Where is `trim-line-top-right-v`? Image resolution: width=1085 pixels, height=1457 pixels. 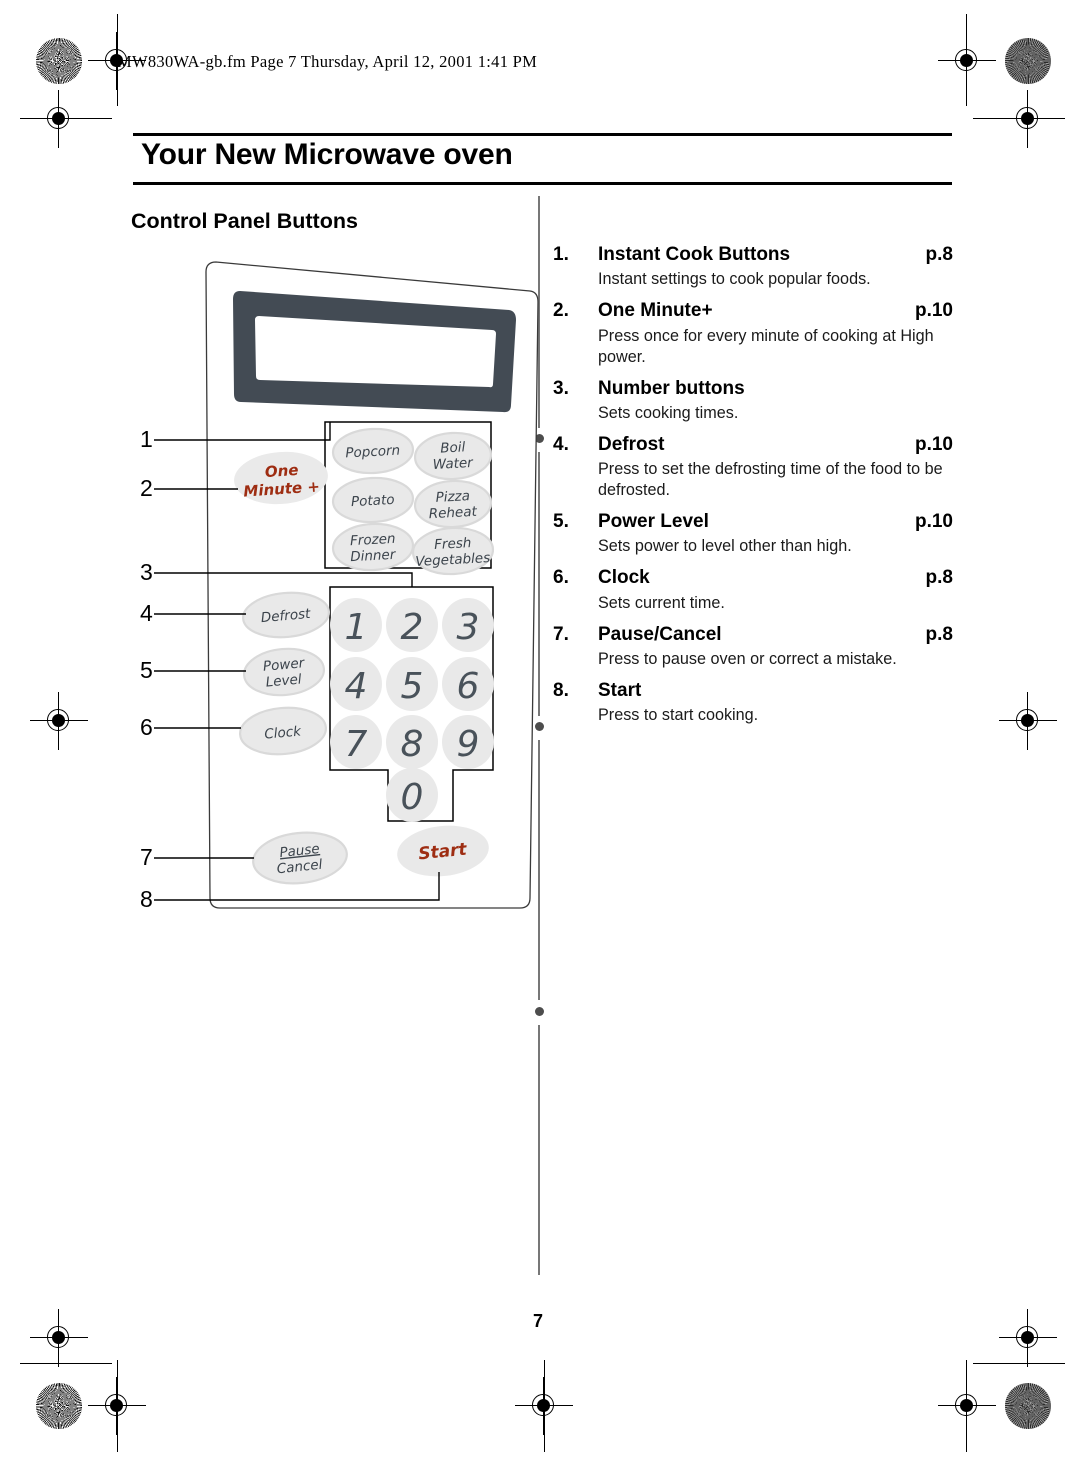
trim-line-top-right-v is located at coordinates (967, 60).